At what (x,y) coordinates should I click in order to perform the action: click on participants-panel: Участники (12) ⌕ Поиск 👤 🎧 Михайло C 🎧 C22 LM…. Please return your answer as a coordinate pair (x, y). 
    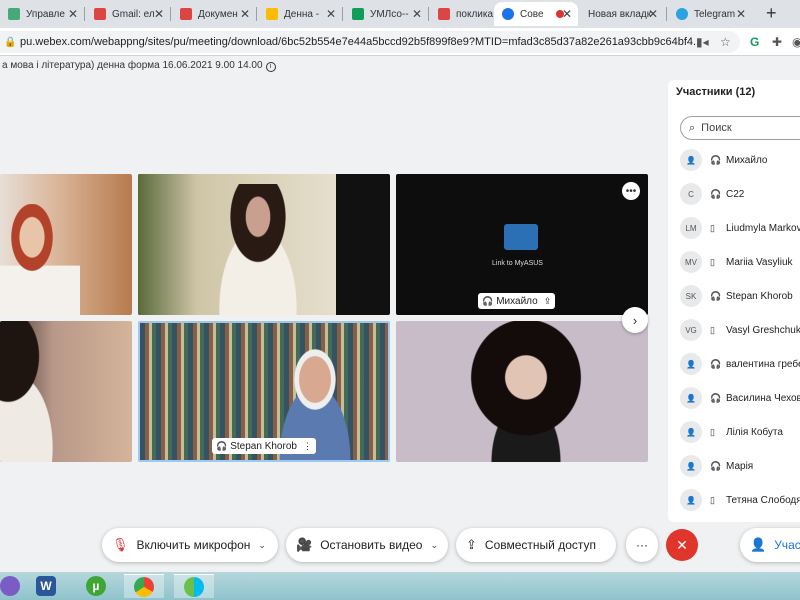
    Looking at the image, I should click on (734, 301).